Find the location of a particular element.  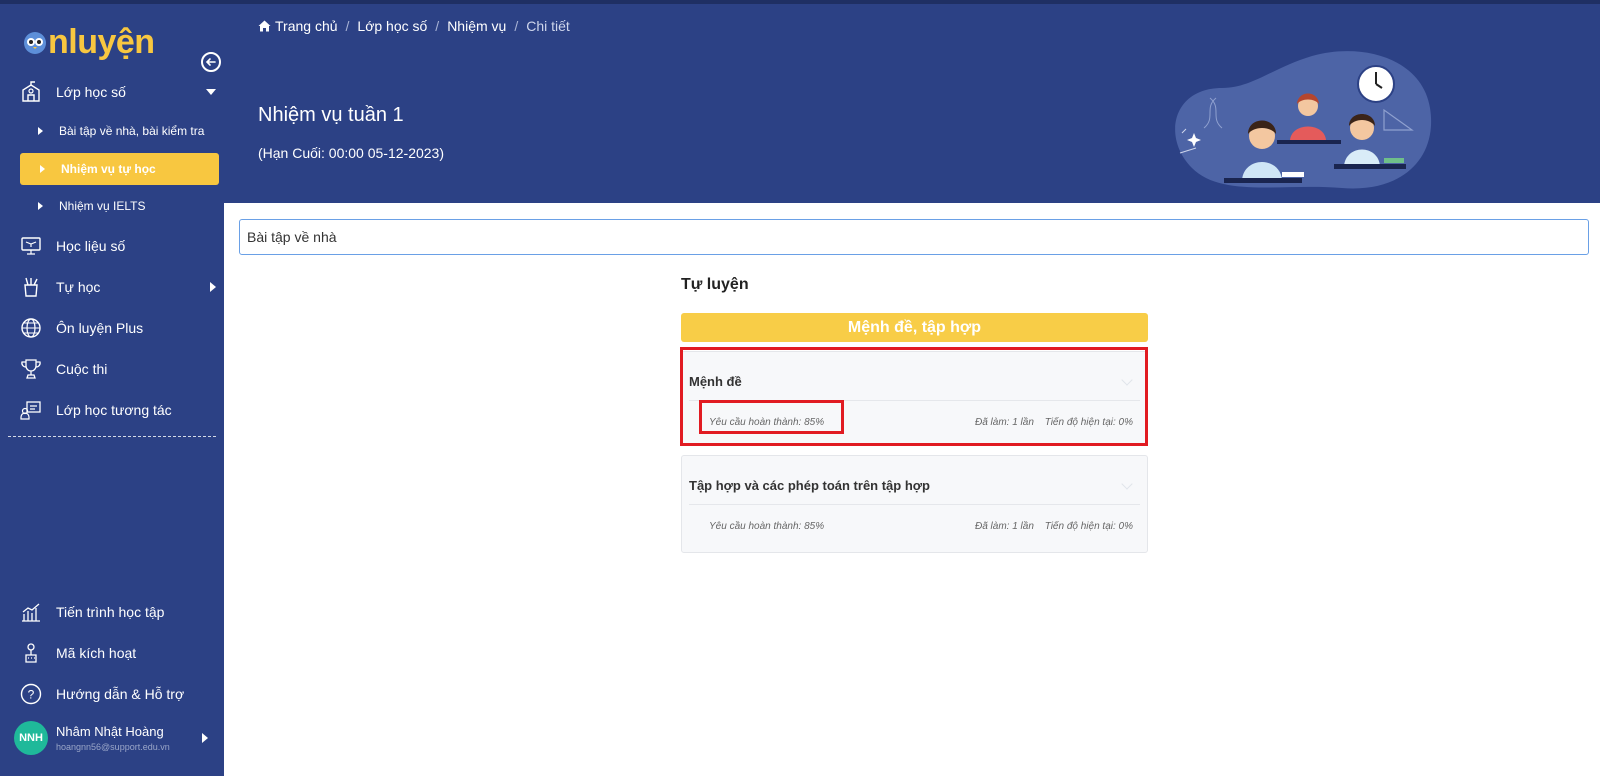

logo: nluyện is located at coordinates (88, 42).